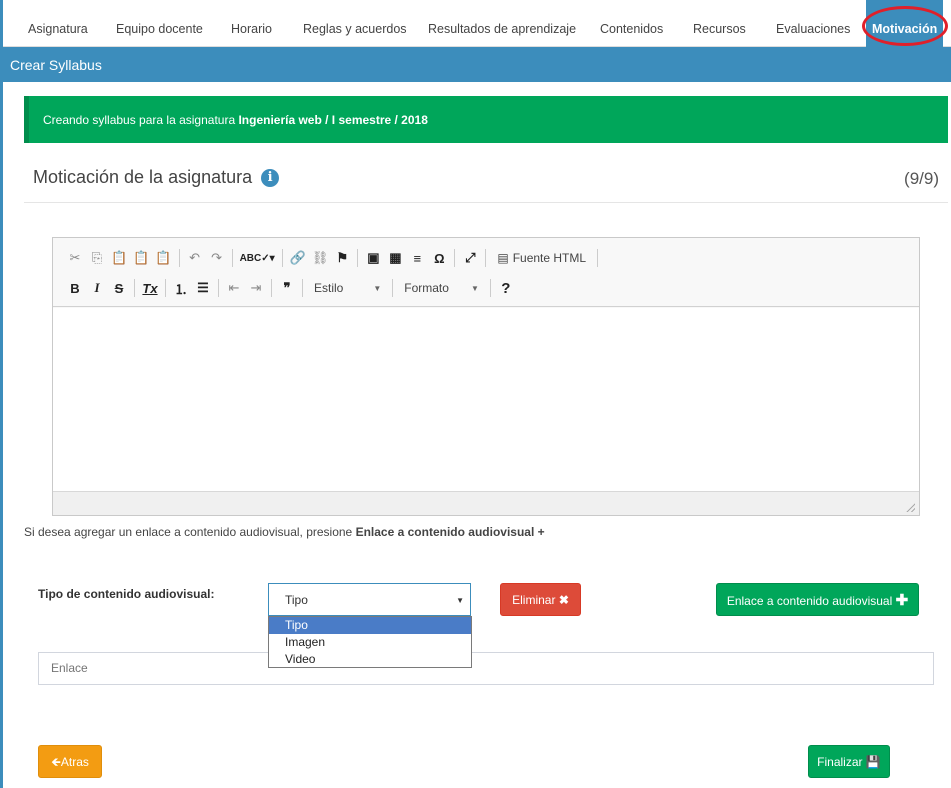  What do you see at coordinates (719, 23) in the screenshot?
I see `tab-recursos: Recursos` at bounding box center [719, 23].